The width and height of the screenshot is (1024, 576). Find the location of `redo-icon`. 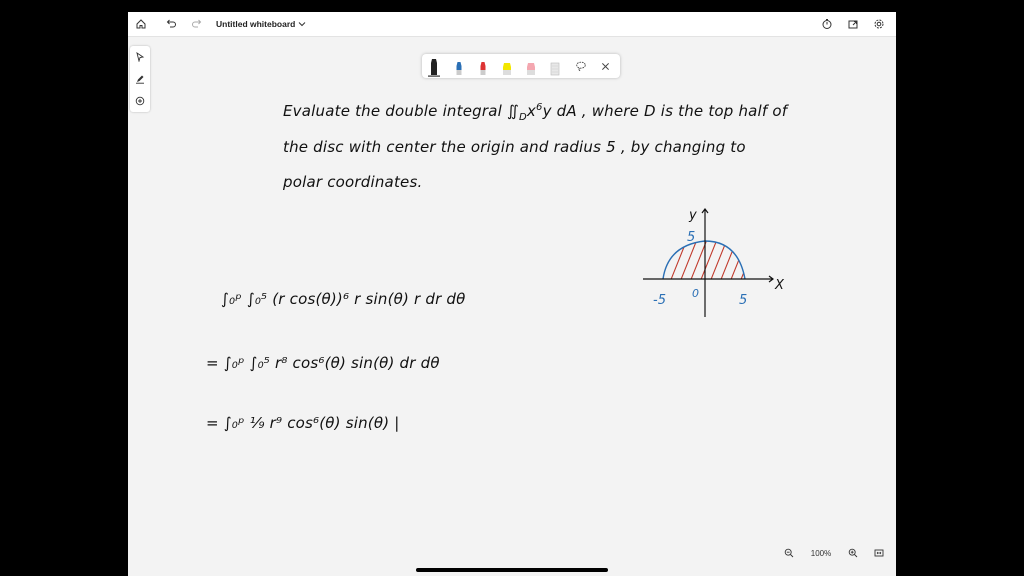

redo-icon is located at coordinates (197, 23).